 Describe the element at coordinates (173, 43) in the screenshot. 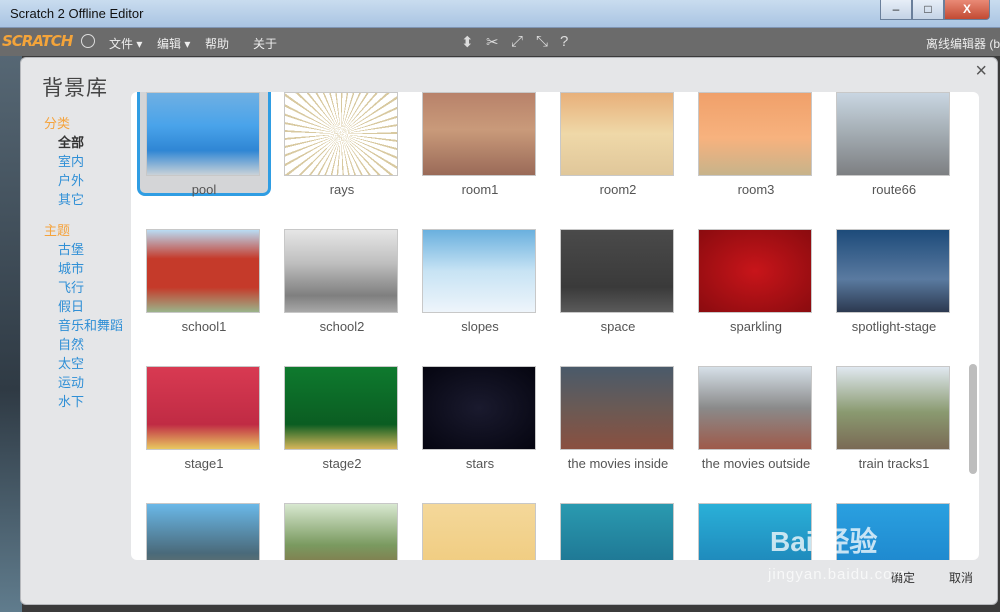

I see `menu-edit: 编辑 ▾` at that location.